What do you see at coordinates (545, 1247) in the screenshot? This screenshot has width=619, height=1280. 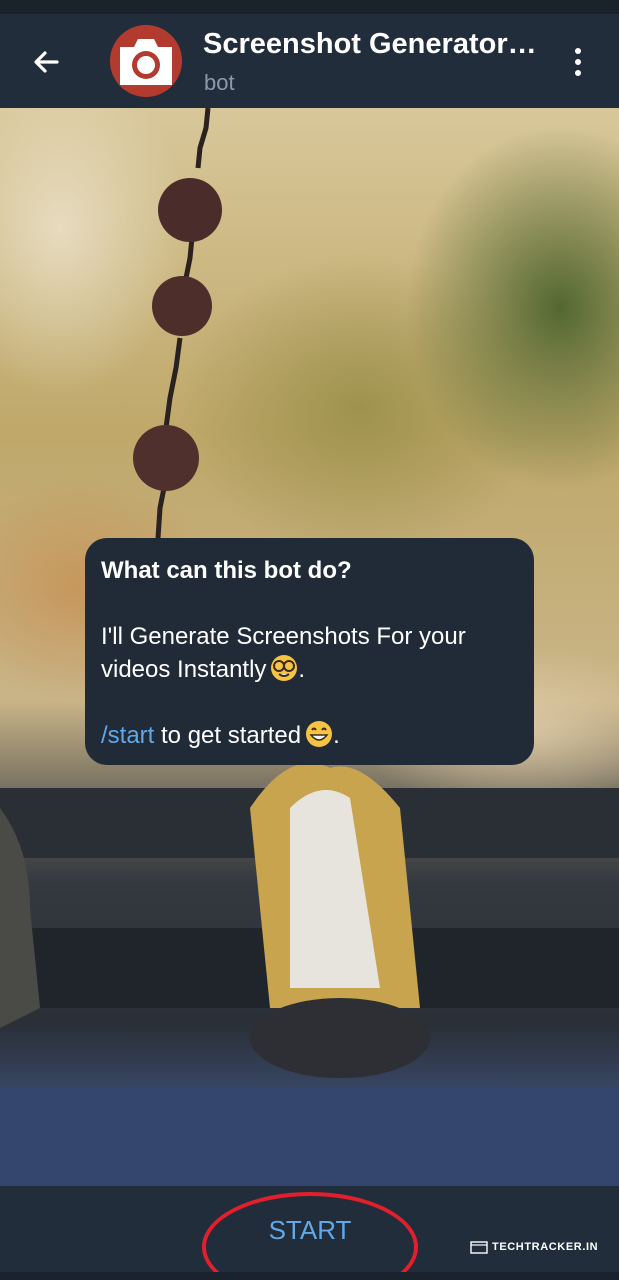 I see `watermark-text: TECHTRACKER.IN` at bounding box center [545, 1247].